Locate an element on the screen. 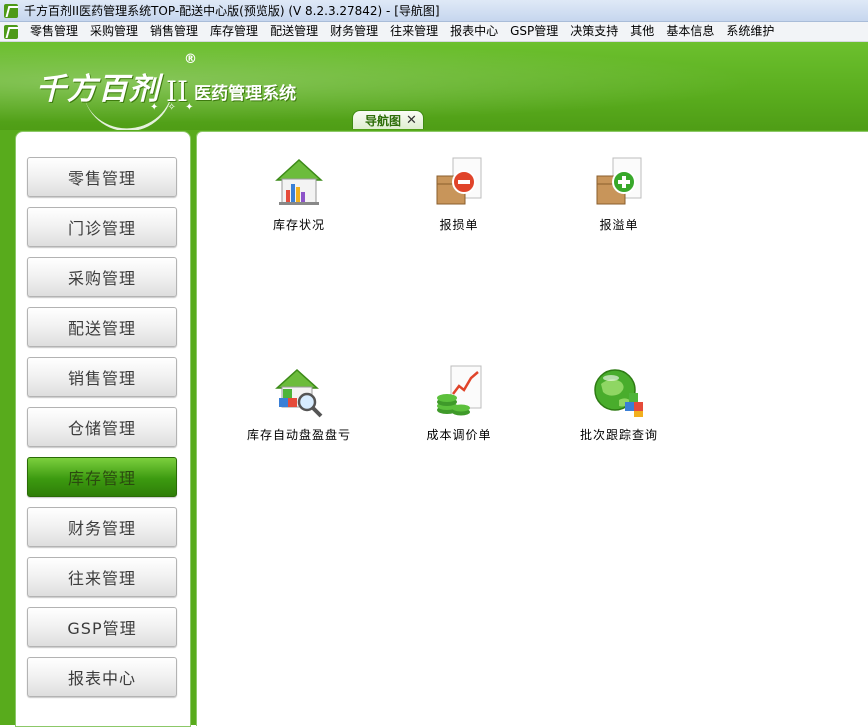 The height and width of the screenshot is (727, 868). tile-auto-stocktake: 库存自动盘盈盘亏 is located at coordinates (299, 403).